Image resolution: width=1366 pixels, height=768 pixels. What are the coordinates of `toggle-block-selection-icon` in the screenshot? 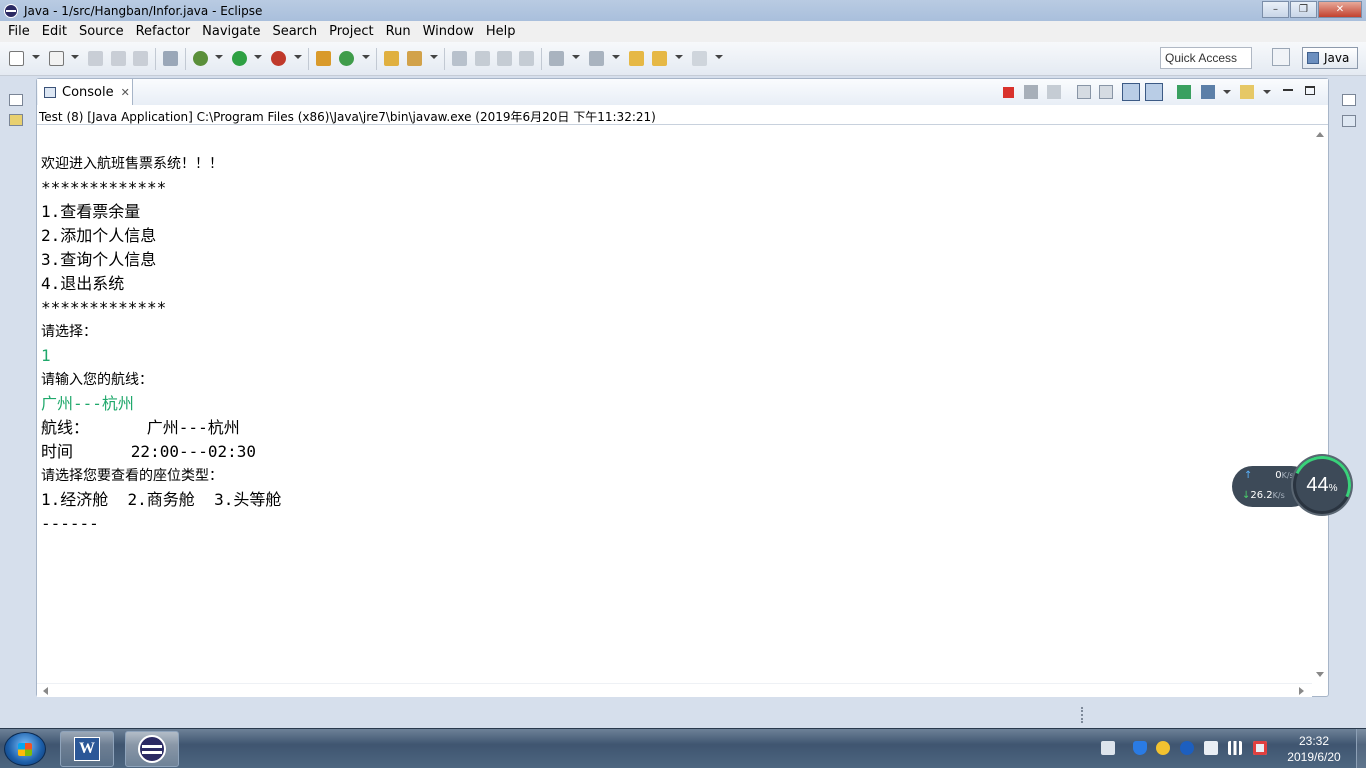 It's located at (482, 58).